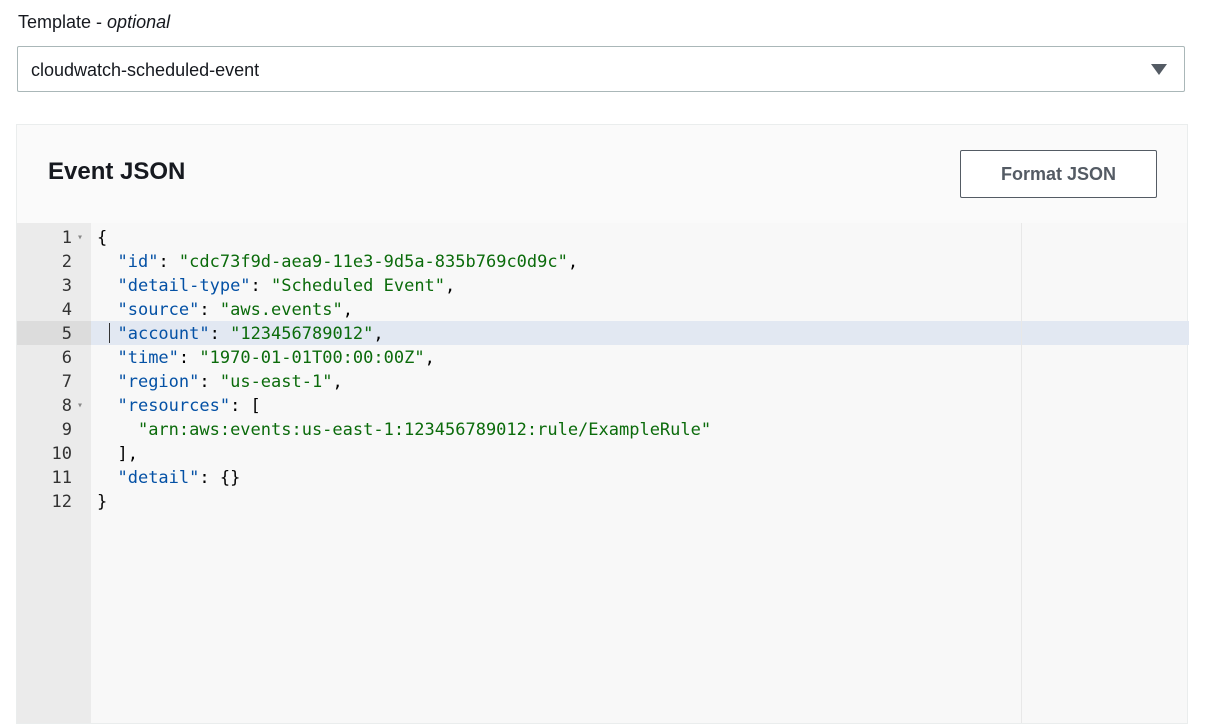 The height and width of the screenshot is (724, 1209). What do you see at coordinates (220, 478) in the screenshot?
I see `json-punct: : {}` at bounding box center [220, 478].